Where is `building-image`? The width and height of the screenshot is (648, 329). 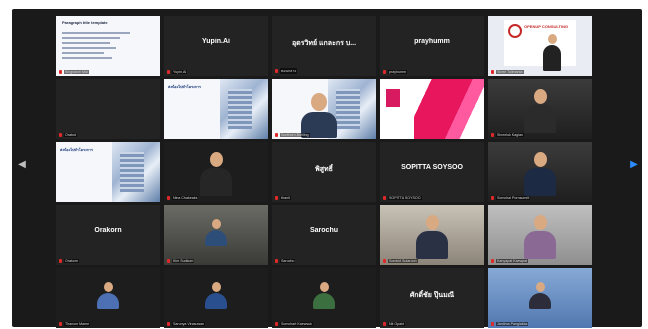 building-image is located at coordinates (136, 172).